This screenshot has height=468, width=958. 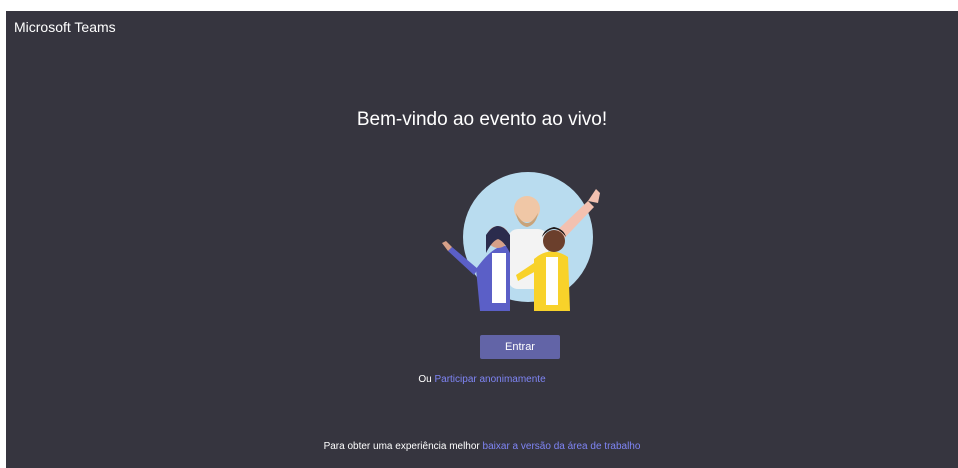 I want to click on right-person-shirt, so click(x=552, y=281).